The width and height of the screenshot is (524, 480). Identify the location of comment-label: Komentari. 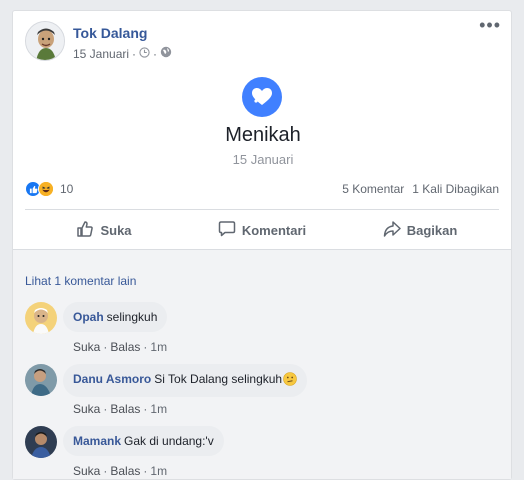
(274, 230).